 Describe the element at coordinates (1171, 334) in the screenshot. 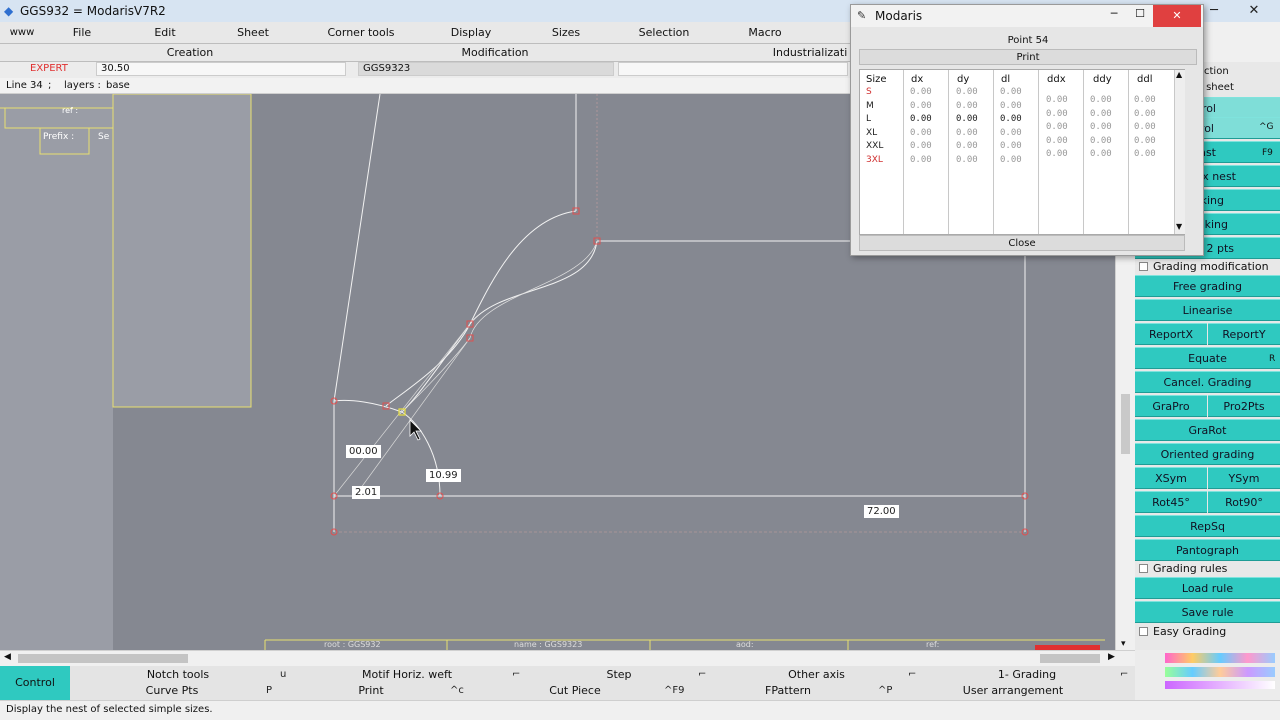

I see `reportx-button: ReportX` at that location.